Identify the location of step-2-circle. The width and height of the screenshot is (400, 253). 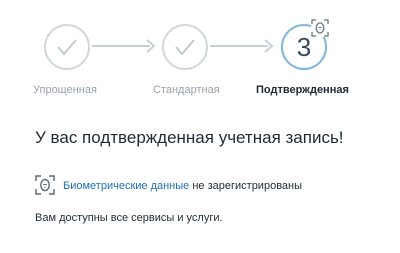
(185, 47).